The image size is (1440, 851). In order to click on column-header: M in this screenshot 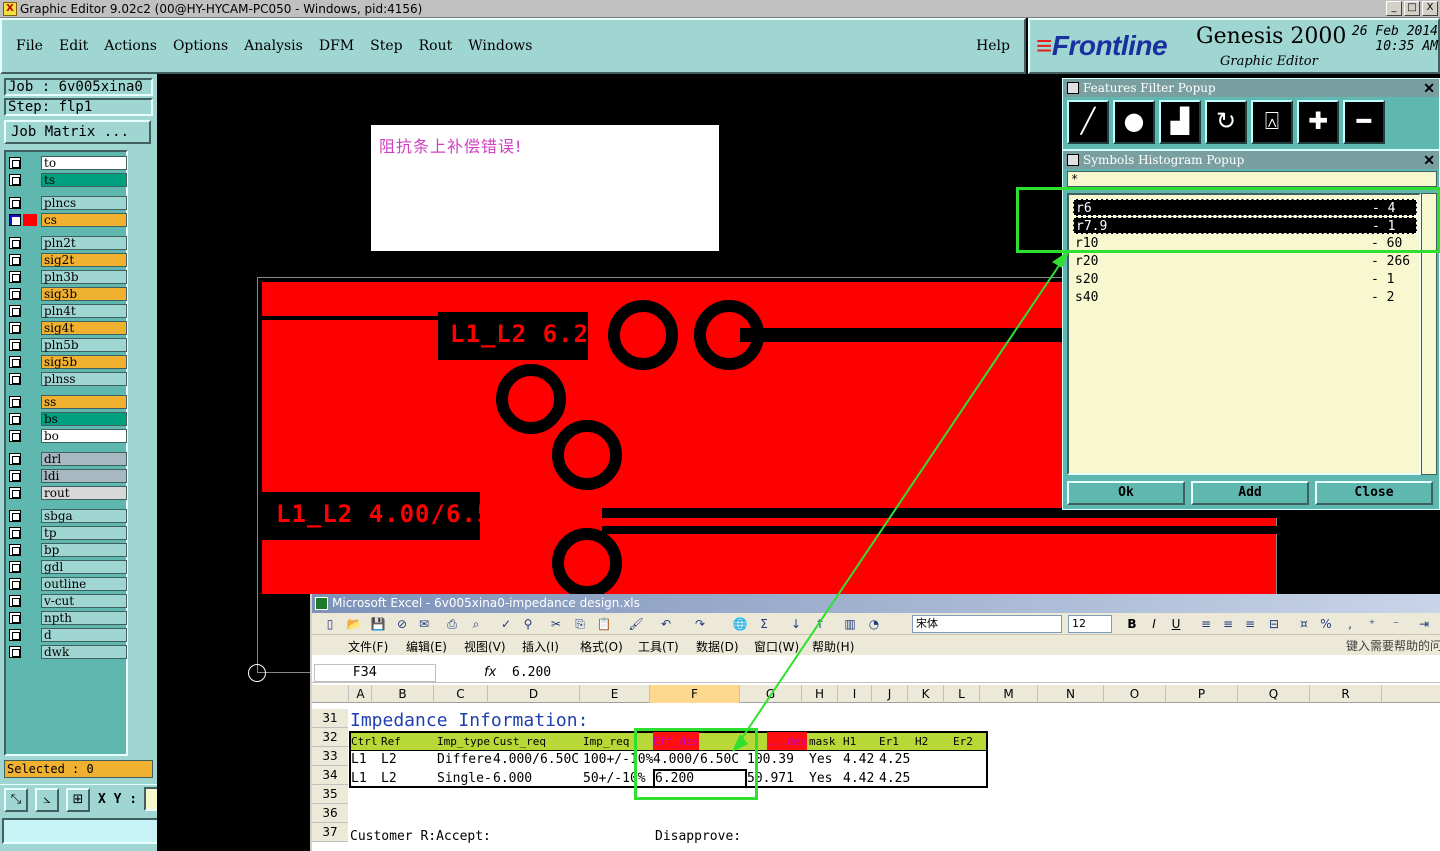, I will do `click(1009, 694)`.